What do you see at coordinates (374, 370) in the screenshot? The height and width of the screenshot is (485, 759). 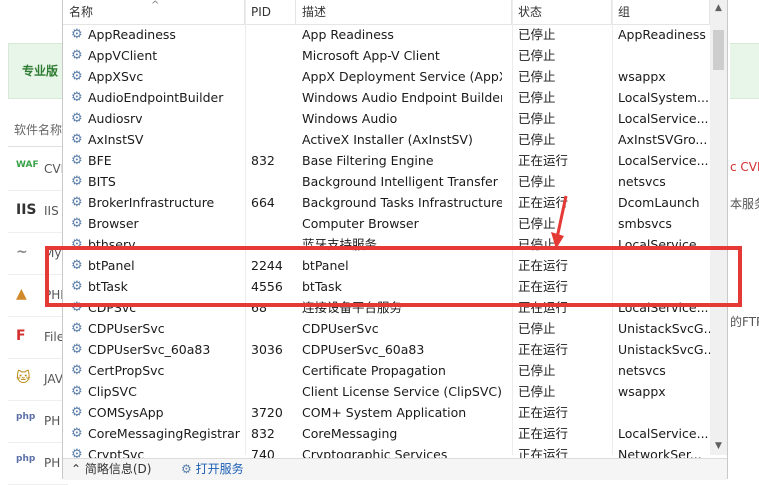 I see `service-description: Certificate Propagation` at bounding box center [374, 370].